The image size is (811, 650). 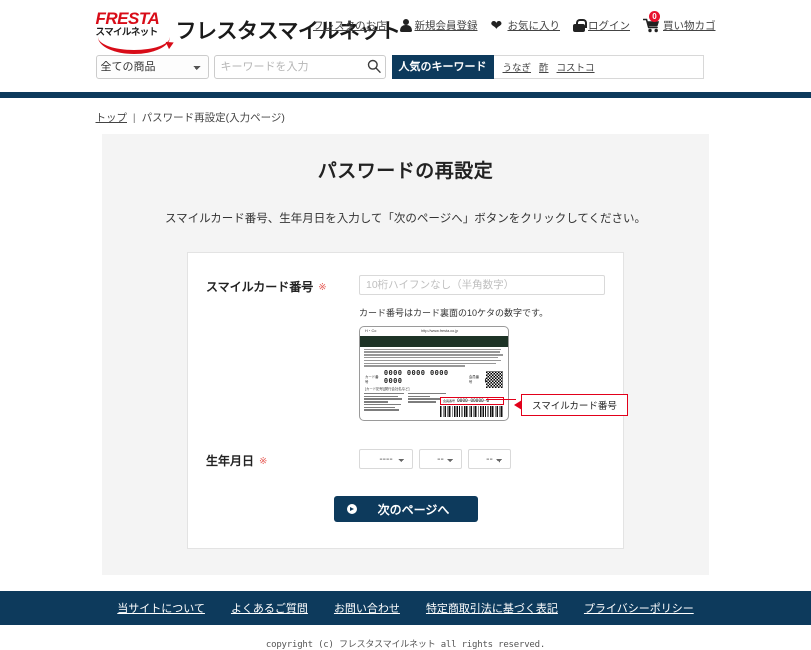 What do you see at coordinates (496, 24) in the screenshot?
I see `heart-icon: ❤` at bounding box center [496, 24].